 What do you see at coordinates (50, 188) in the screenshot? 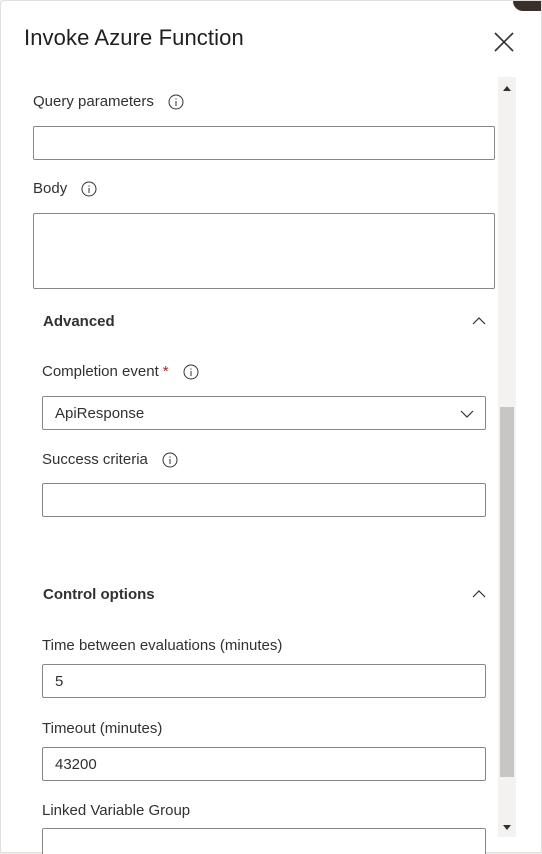
I see `body-label-text: Body` at bounding box center [50, 188].